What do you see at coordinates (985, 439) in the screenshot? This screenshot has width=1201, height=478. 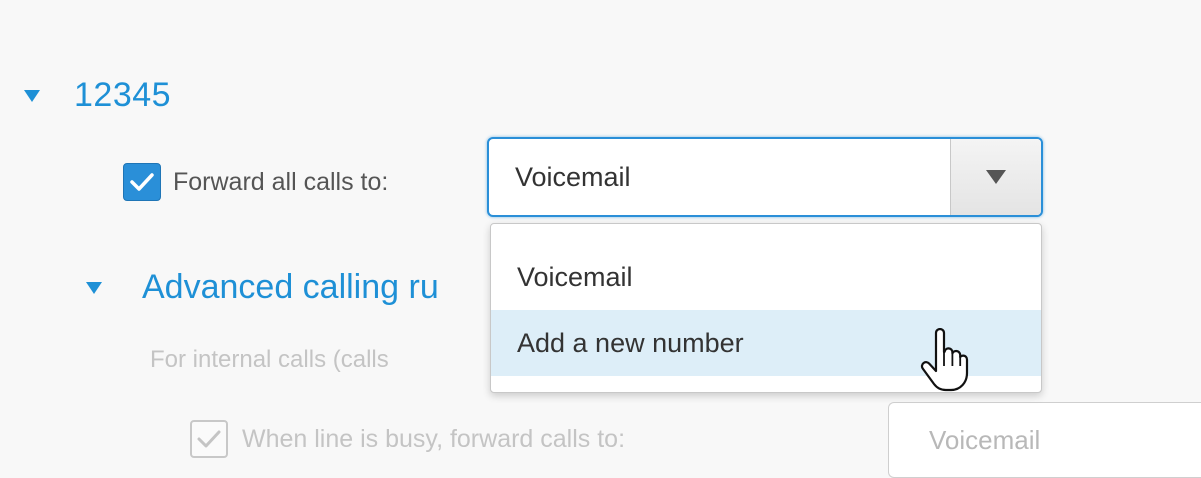 I see `busy-forward-value: Voicemail` at bounding box center [985, 439].